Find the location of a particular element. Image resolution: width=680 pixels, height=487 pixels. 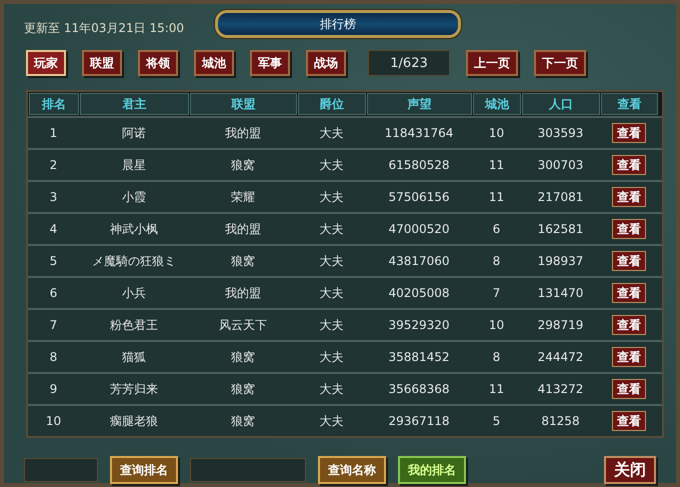

table-cell: 217081 is located at coordinates (561, 197).